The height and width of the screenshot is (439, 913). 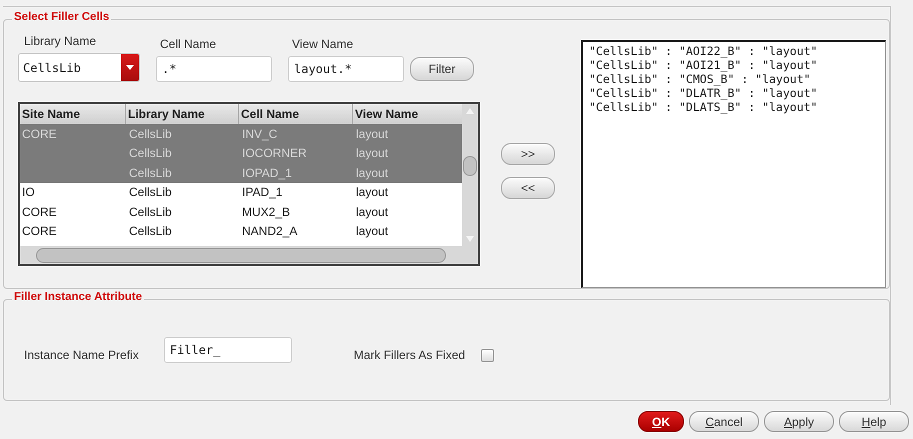 What do you see at coordinates (346, 69) in the screenshot?
I see `view-name-field: layout.*` at bounding box center [346, 69].